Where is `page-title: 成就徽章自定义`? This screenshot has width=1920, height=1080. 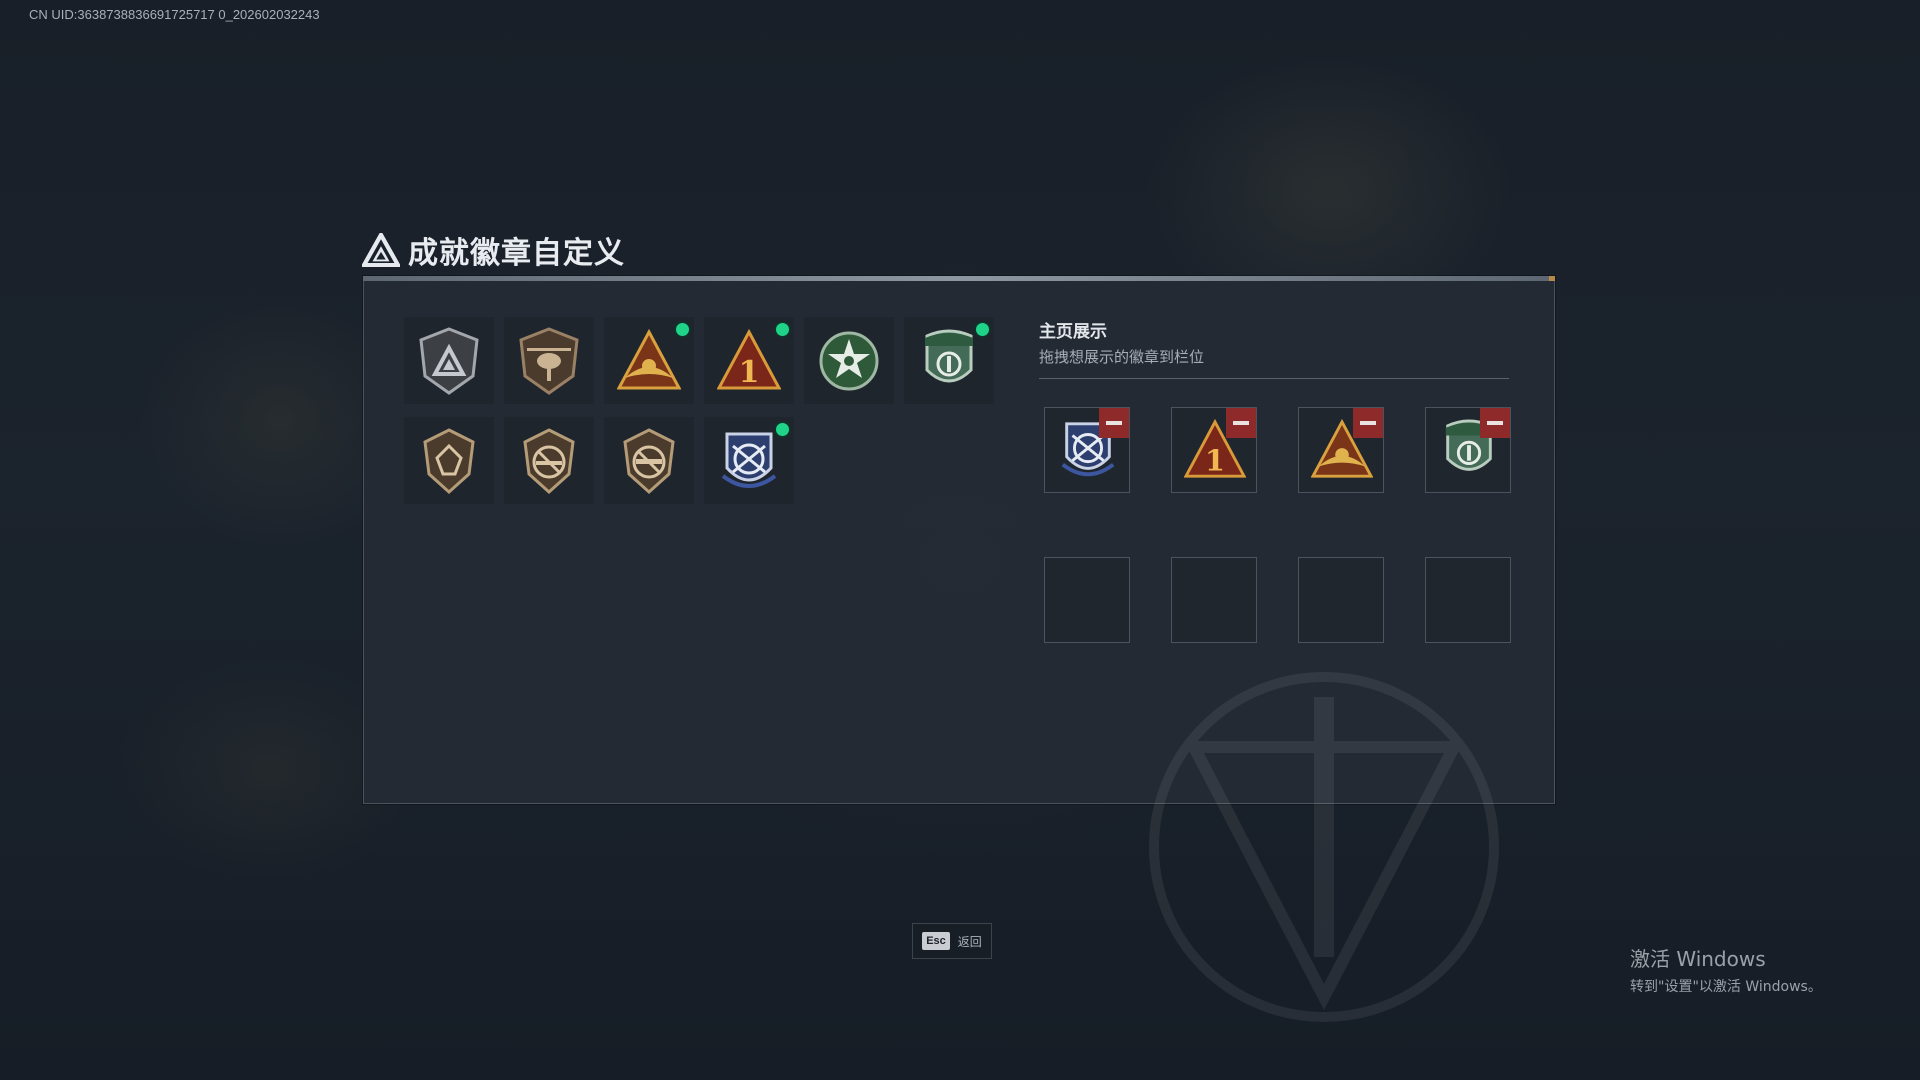
page-title: 成就徽章自定义 is located at coordinates (516, 253).